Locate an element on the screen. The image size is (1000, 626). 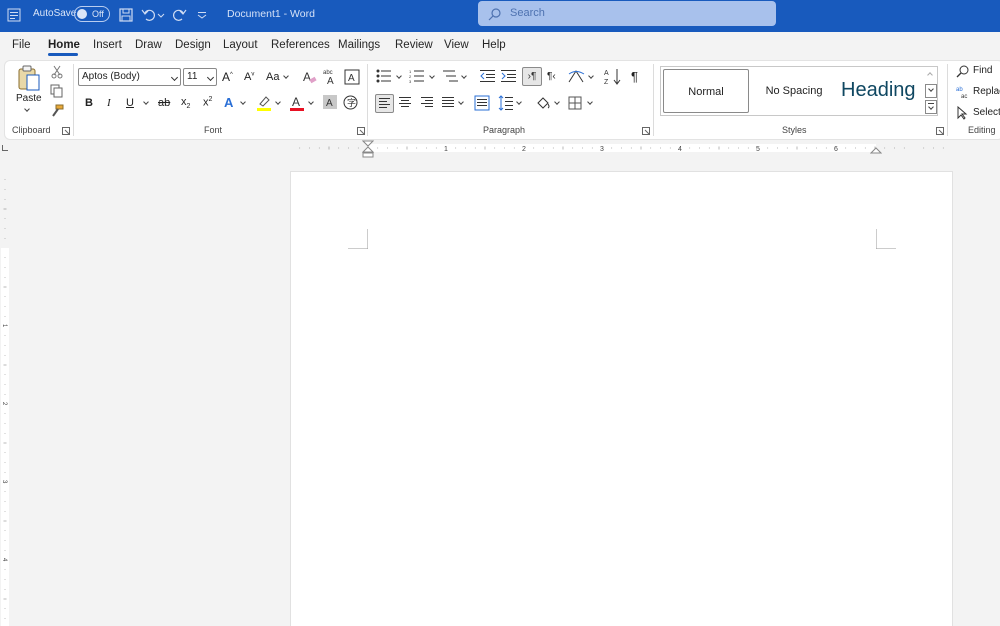
tab-design: Design is located at coordinates (193, 45).